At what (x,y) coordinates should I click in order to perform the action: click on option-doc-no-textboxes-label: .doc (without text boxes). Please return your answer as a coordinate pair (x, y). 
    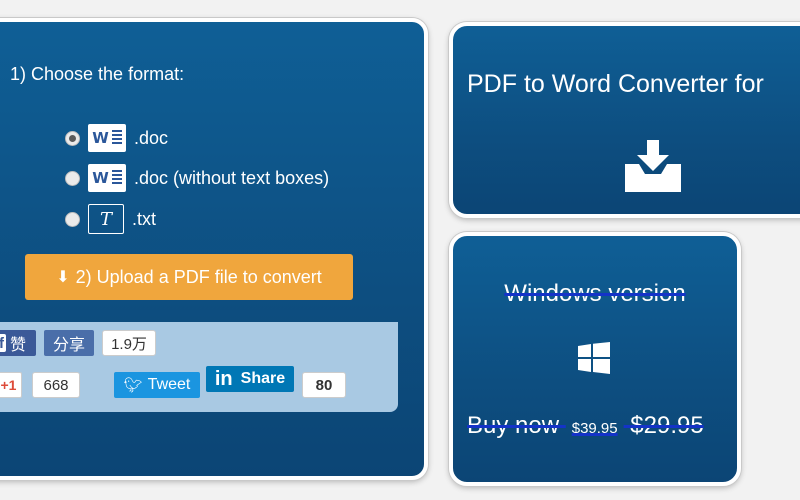
    Looking at the image, I should click on (232, 177).